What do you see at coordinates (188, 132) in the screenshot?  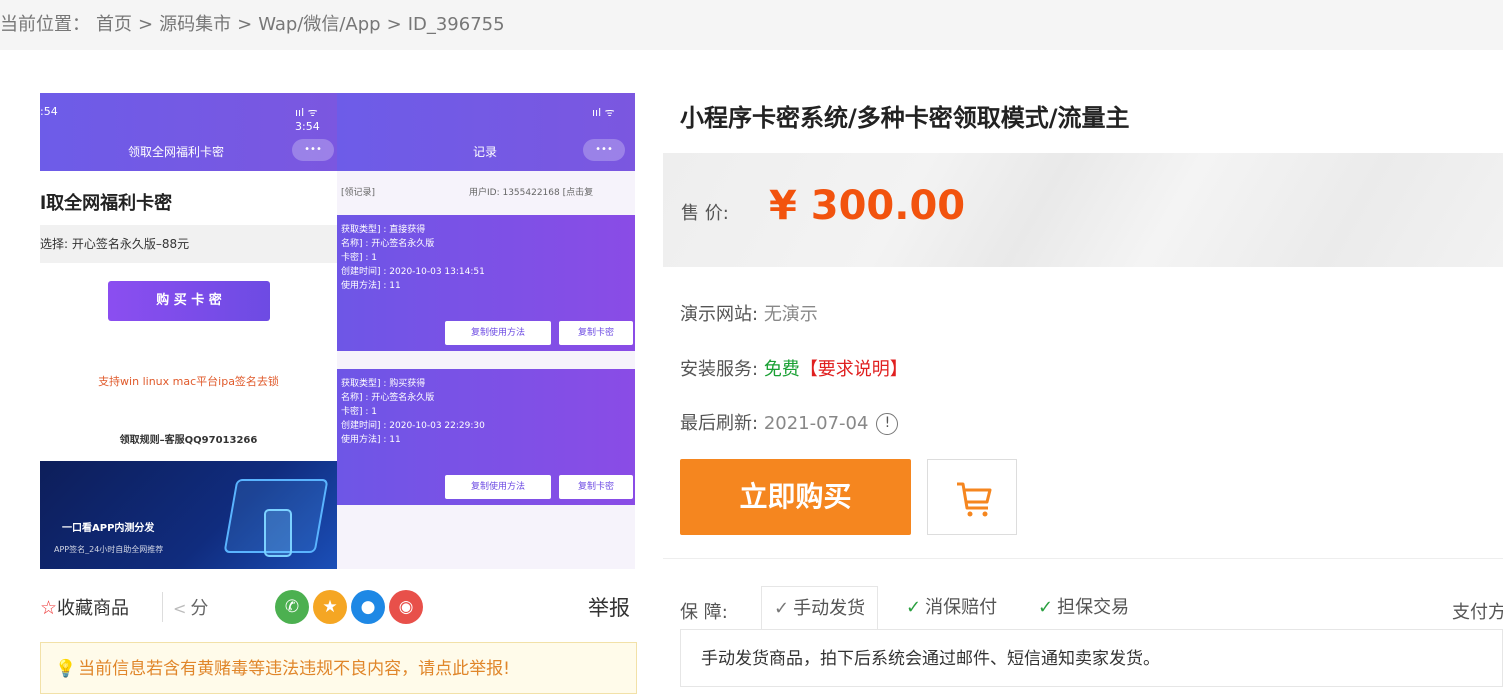 I see `phone-a-navbar: :54 ııl ᯤ 3:54 领取全网福利卡密 •••` at bounding box center [188, 132].